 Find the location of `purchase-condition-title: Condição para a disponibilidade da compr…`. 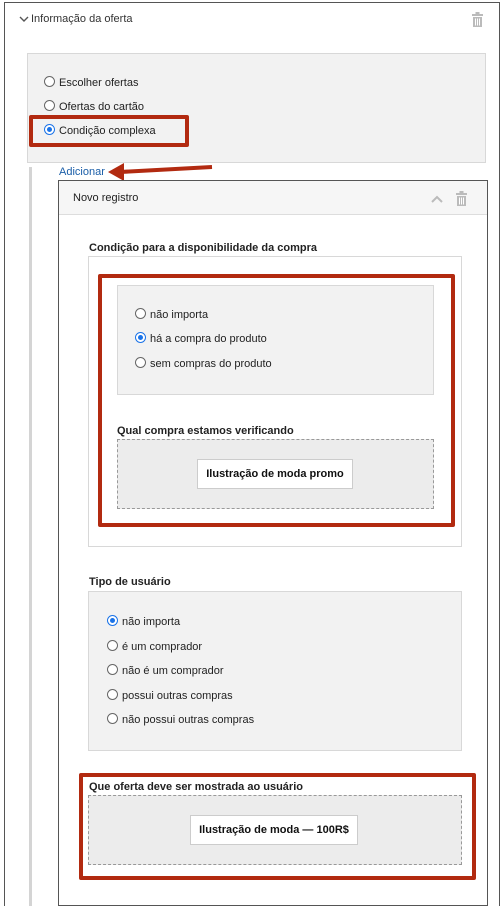

purchase-condition-title: Condição para a disponibilidade da compr… is located at coordinates (203, 248).